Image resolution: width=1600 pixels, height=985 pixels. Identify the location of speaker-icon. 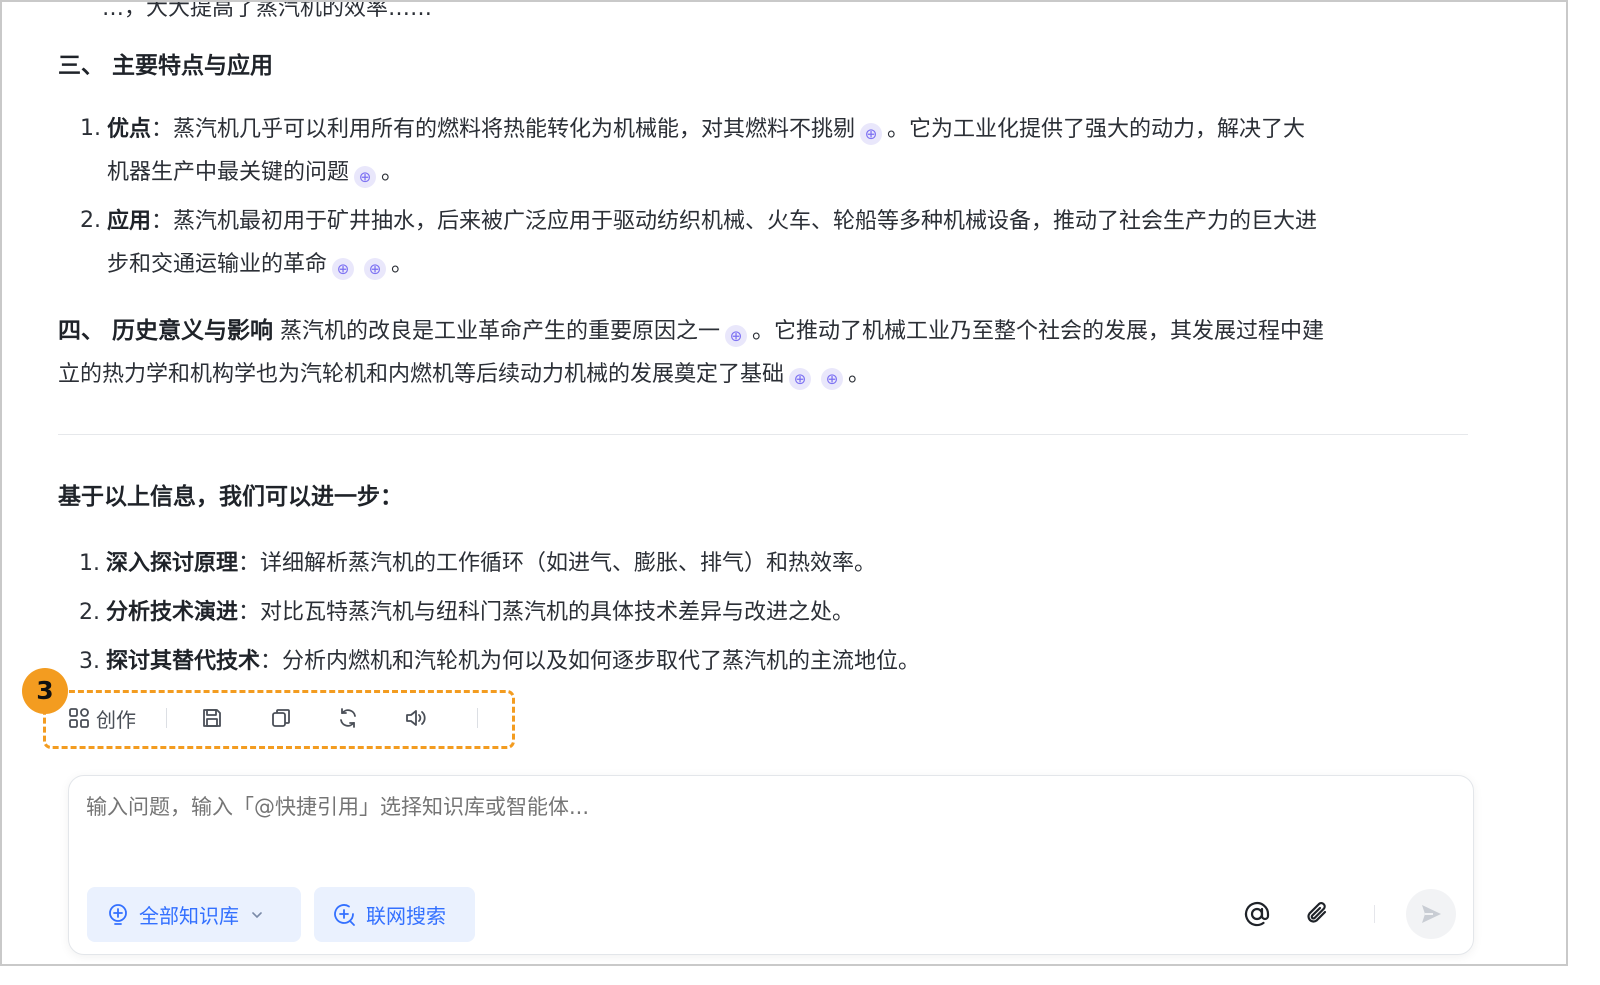
(416, 718).